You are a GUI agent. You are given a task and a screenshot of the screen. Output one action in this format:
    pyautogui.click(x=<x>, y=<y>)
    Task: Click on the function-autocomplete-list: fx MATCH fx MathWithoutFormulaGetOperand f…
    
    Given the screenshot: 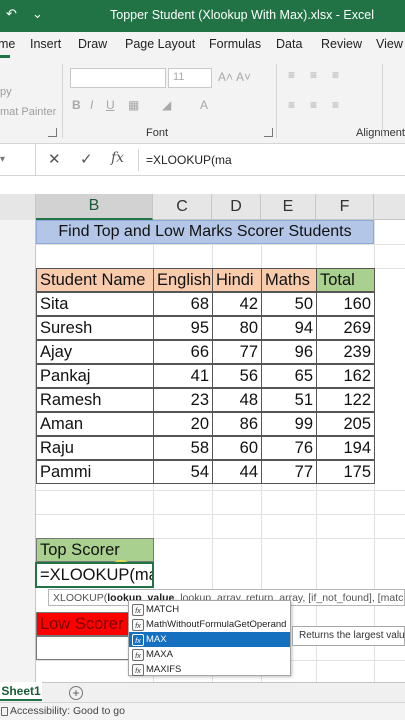 What is the action you would take?
    pyautogui.click(x=209, y=638)
    